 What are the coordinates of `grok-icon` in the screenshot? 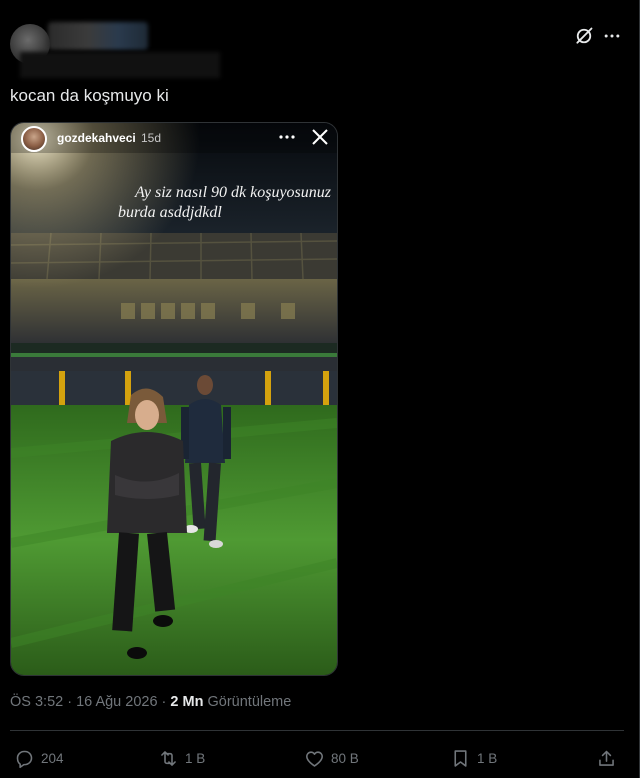 It's located at (584, 36).